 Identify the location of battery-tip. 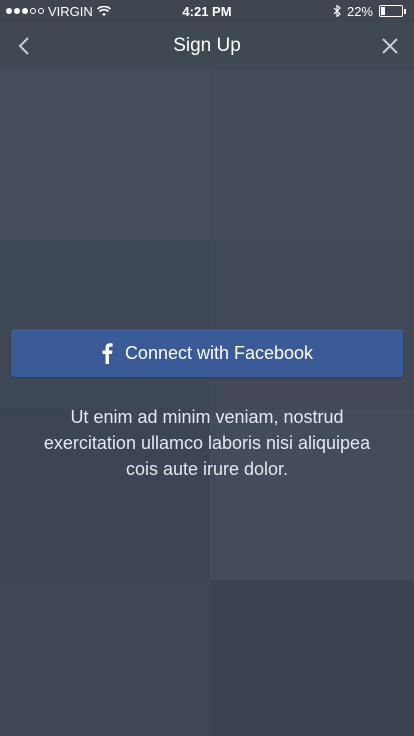
(405, 11).